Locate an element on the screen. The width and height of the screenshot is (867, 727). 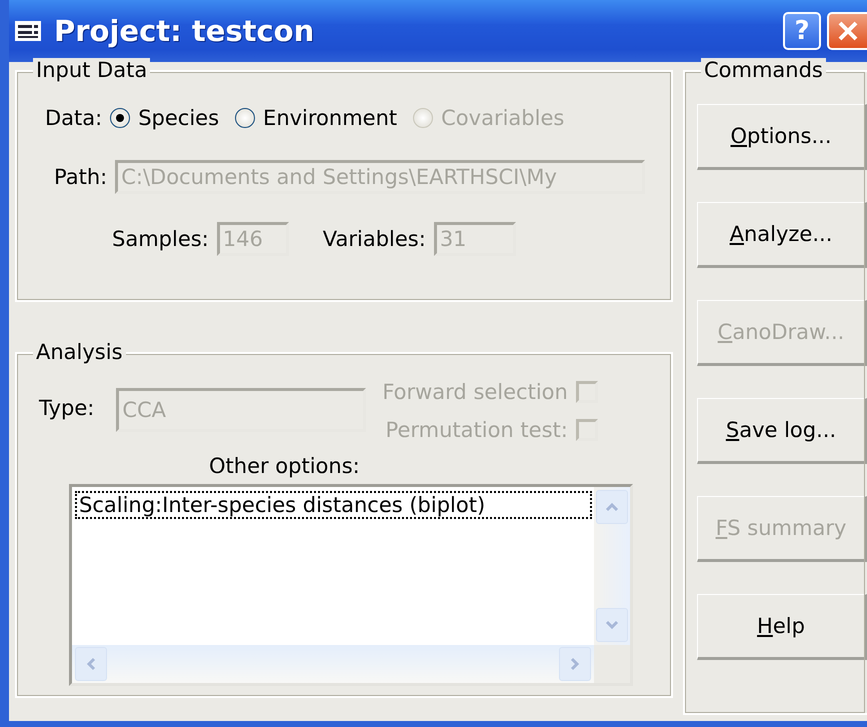
scroll-left-icon is located at coordinates (91, 664).